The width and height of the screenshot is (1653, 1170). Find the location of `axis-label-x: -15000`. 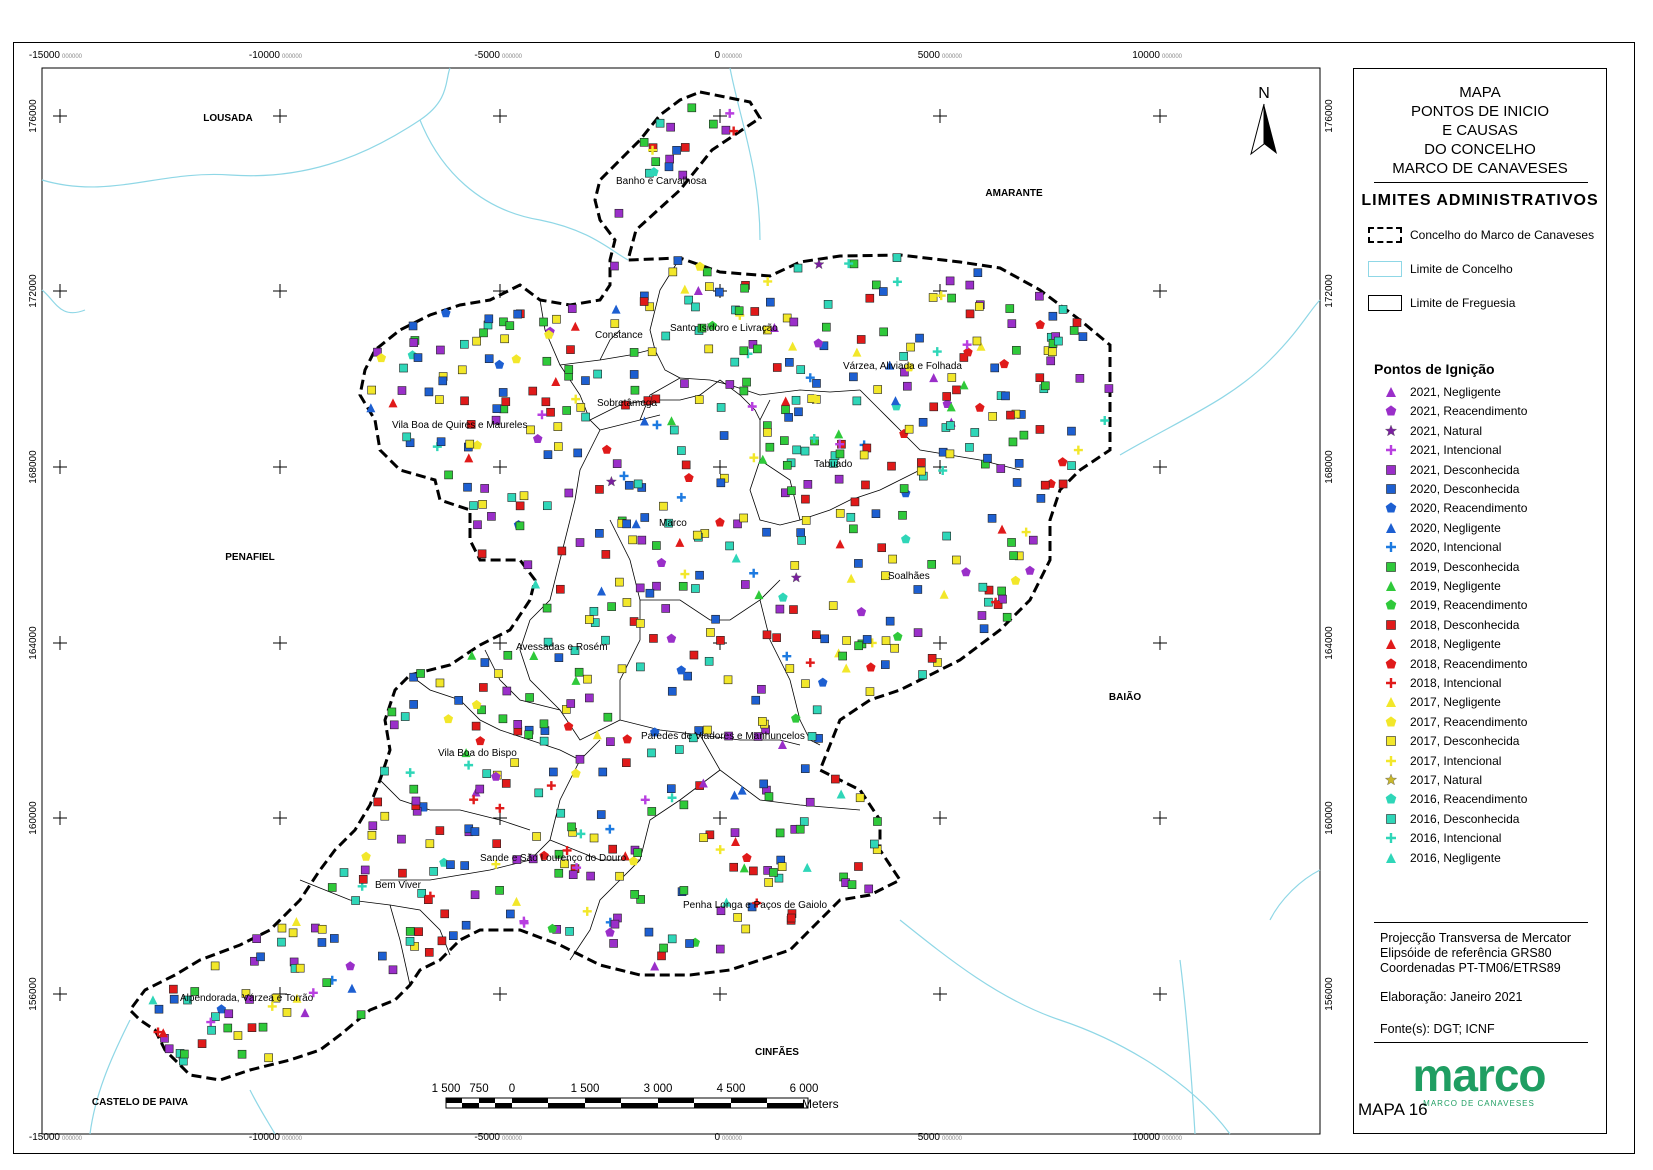

axis-label-x: -15000 is located at coordinates (45, 1137).